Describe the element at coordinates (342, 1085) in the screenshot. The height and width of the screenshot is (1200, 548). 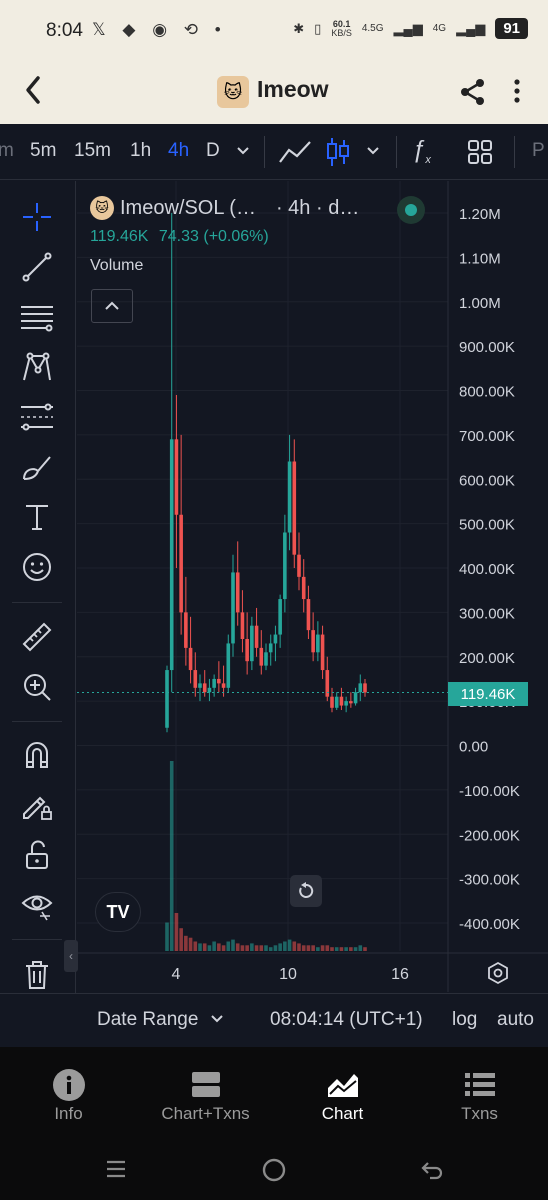
I see `chart-icon` at that location.